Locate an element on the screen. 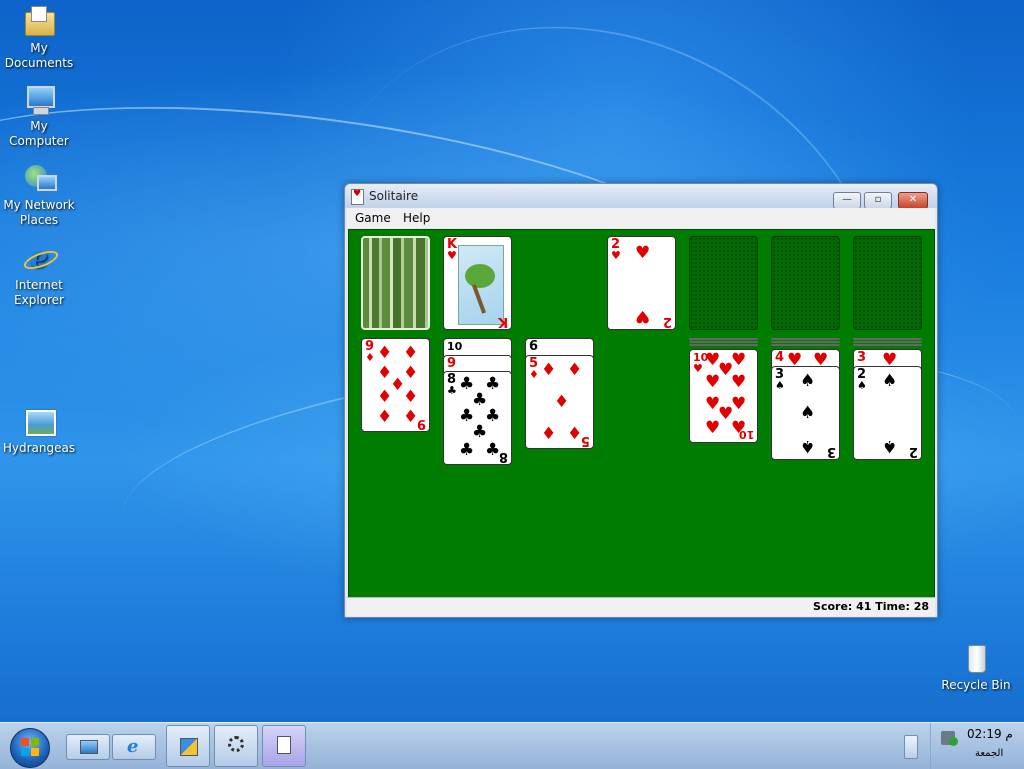  desktop-icon-label: My Computer is located at coordinates (39, 133).